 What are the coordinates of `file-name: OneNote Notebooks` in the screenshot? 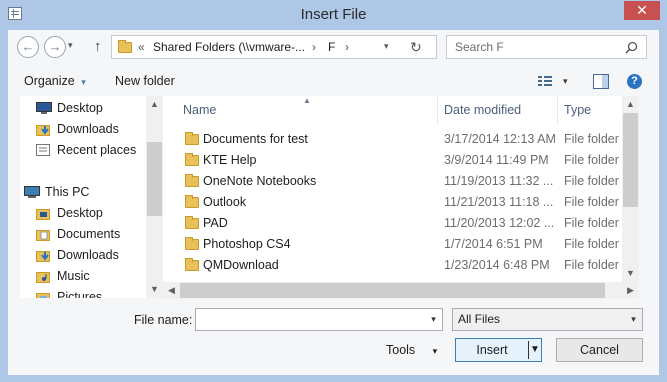 It's located at (260, 181).